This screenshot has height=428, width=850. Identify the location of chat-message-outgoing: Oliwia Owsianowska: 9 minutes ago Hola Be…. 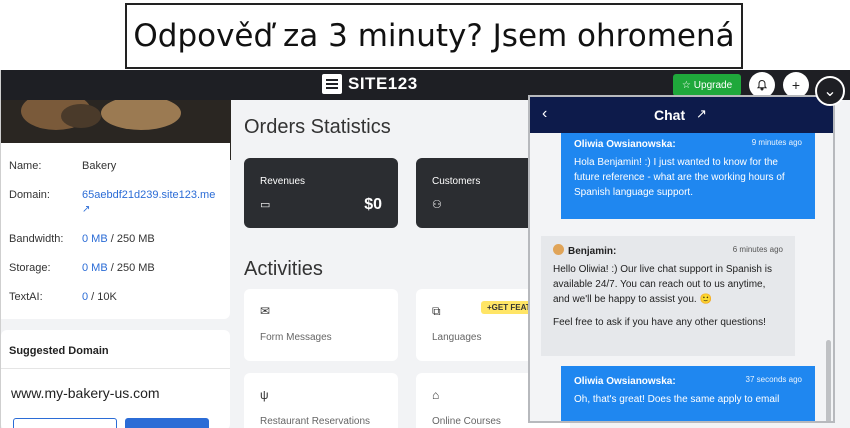
(688, 176).